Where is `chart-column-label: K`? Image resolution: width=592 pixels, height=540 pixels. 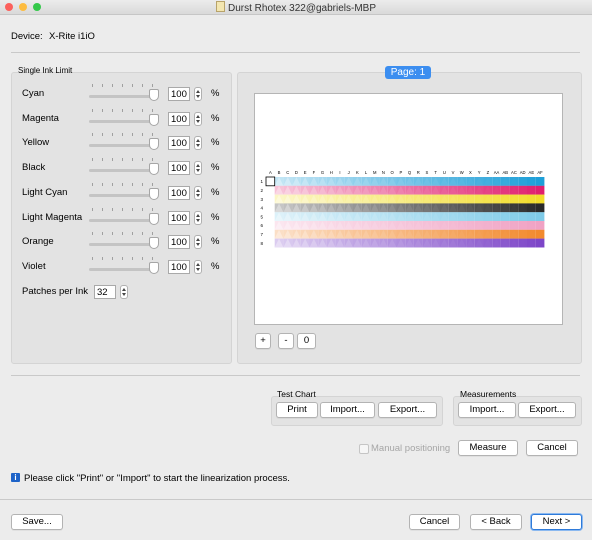
chart-column-label: K is located at coordinates (357, 172).